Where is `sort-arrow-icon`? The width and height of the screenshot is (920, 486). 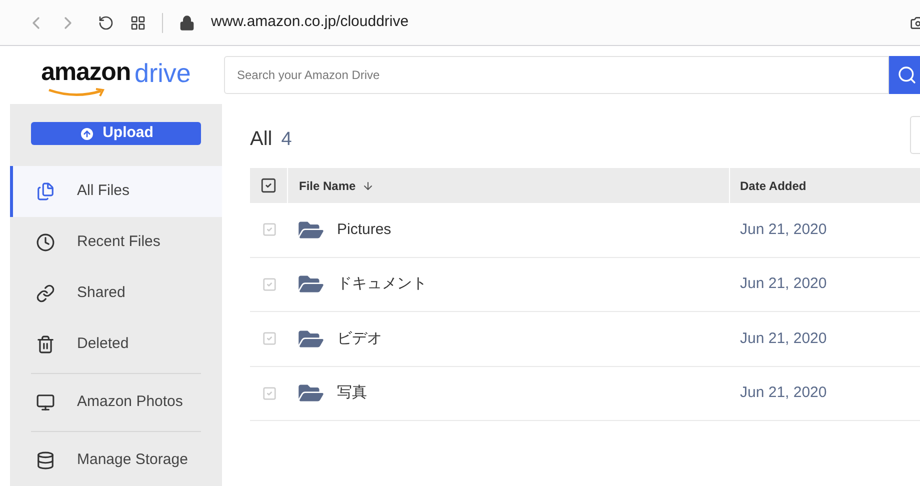 sort-arrow-icon is located at coordinates (368, 186).